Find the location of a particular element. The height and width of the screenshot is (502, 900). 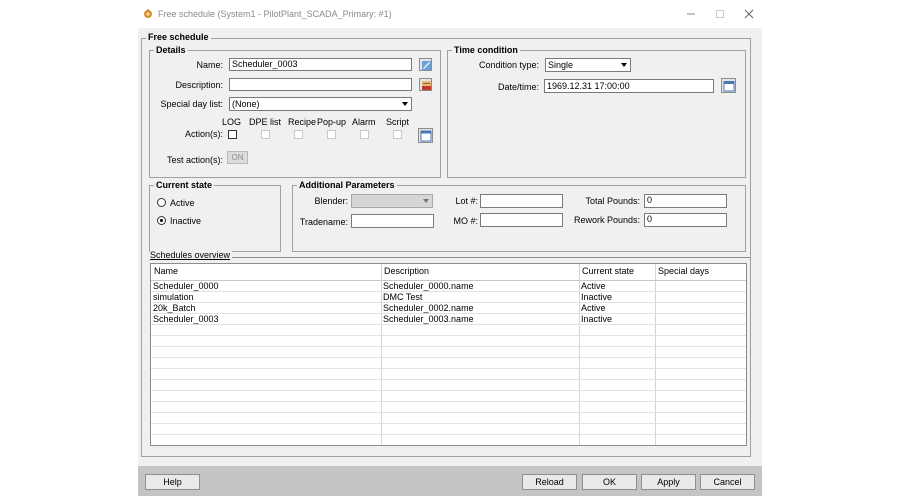

gear-app-icon is located at coordinates (148, 13).